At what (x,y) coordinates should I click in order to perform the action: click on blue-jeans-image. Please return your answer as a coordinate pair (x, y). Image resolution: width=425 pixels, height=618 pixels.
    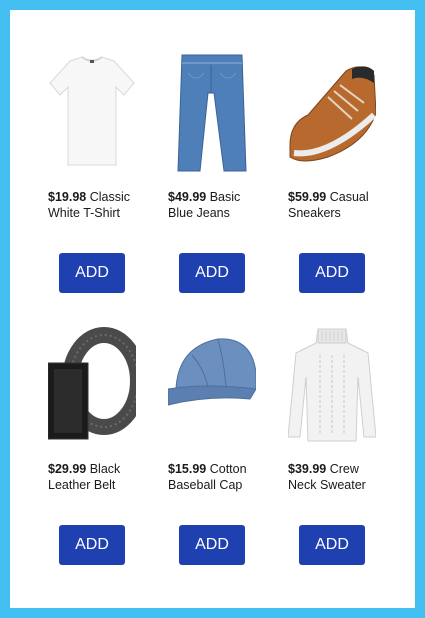
    Looking at the image, I should click on (212, 113).